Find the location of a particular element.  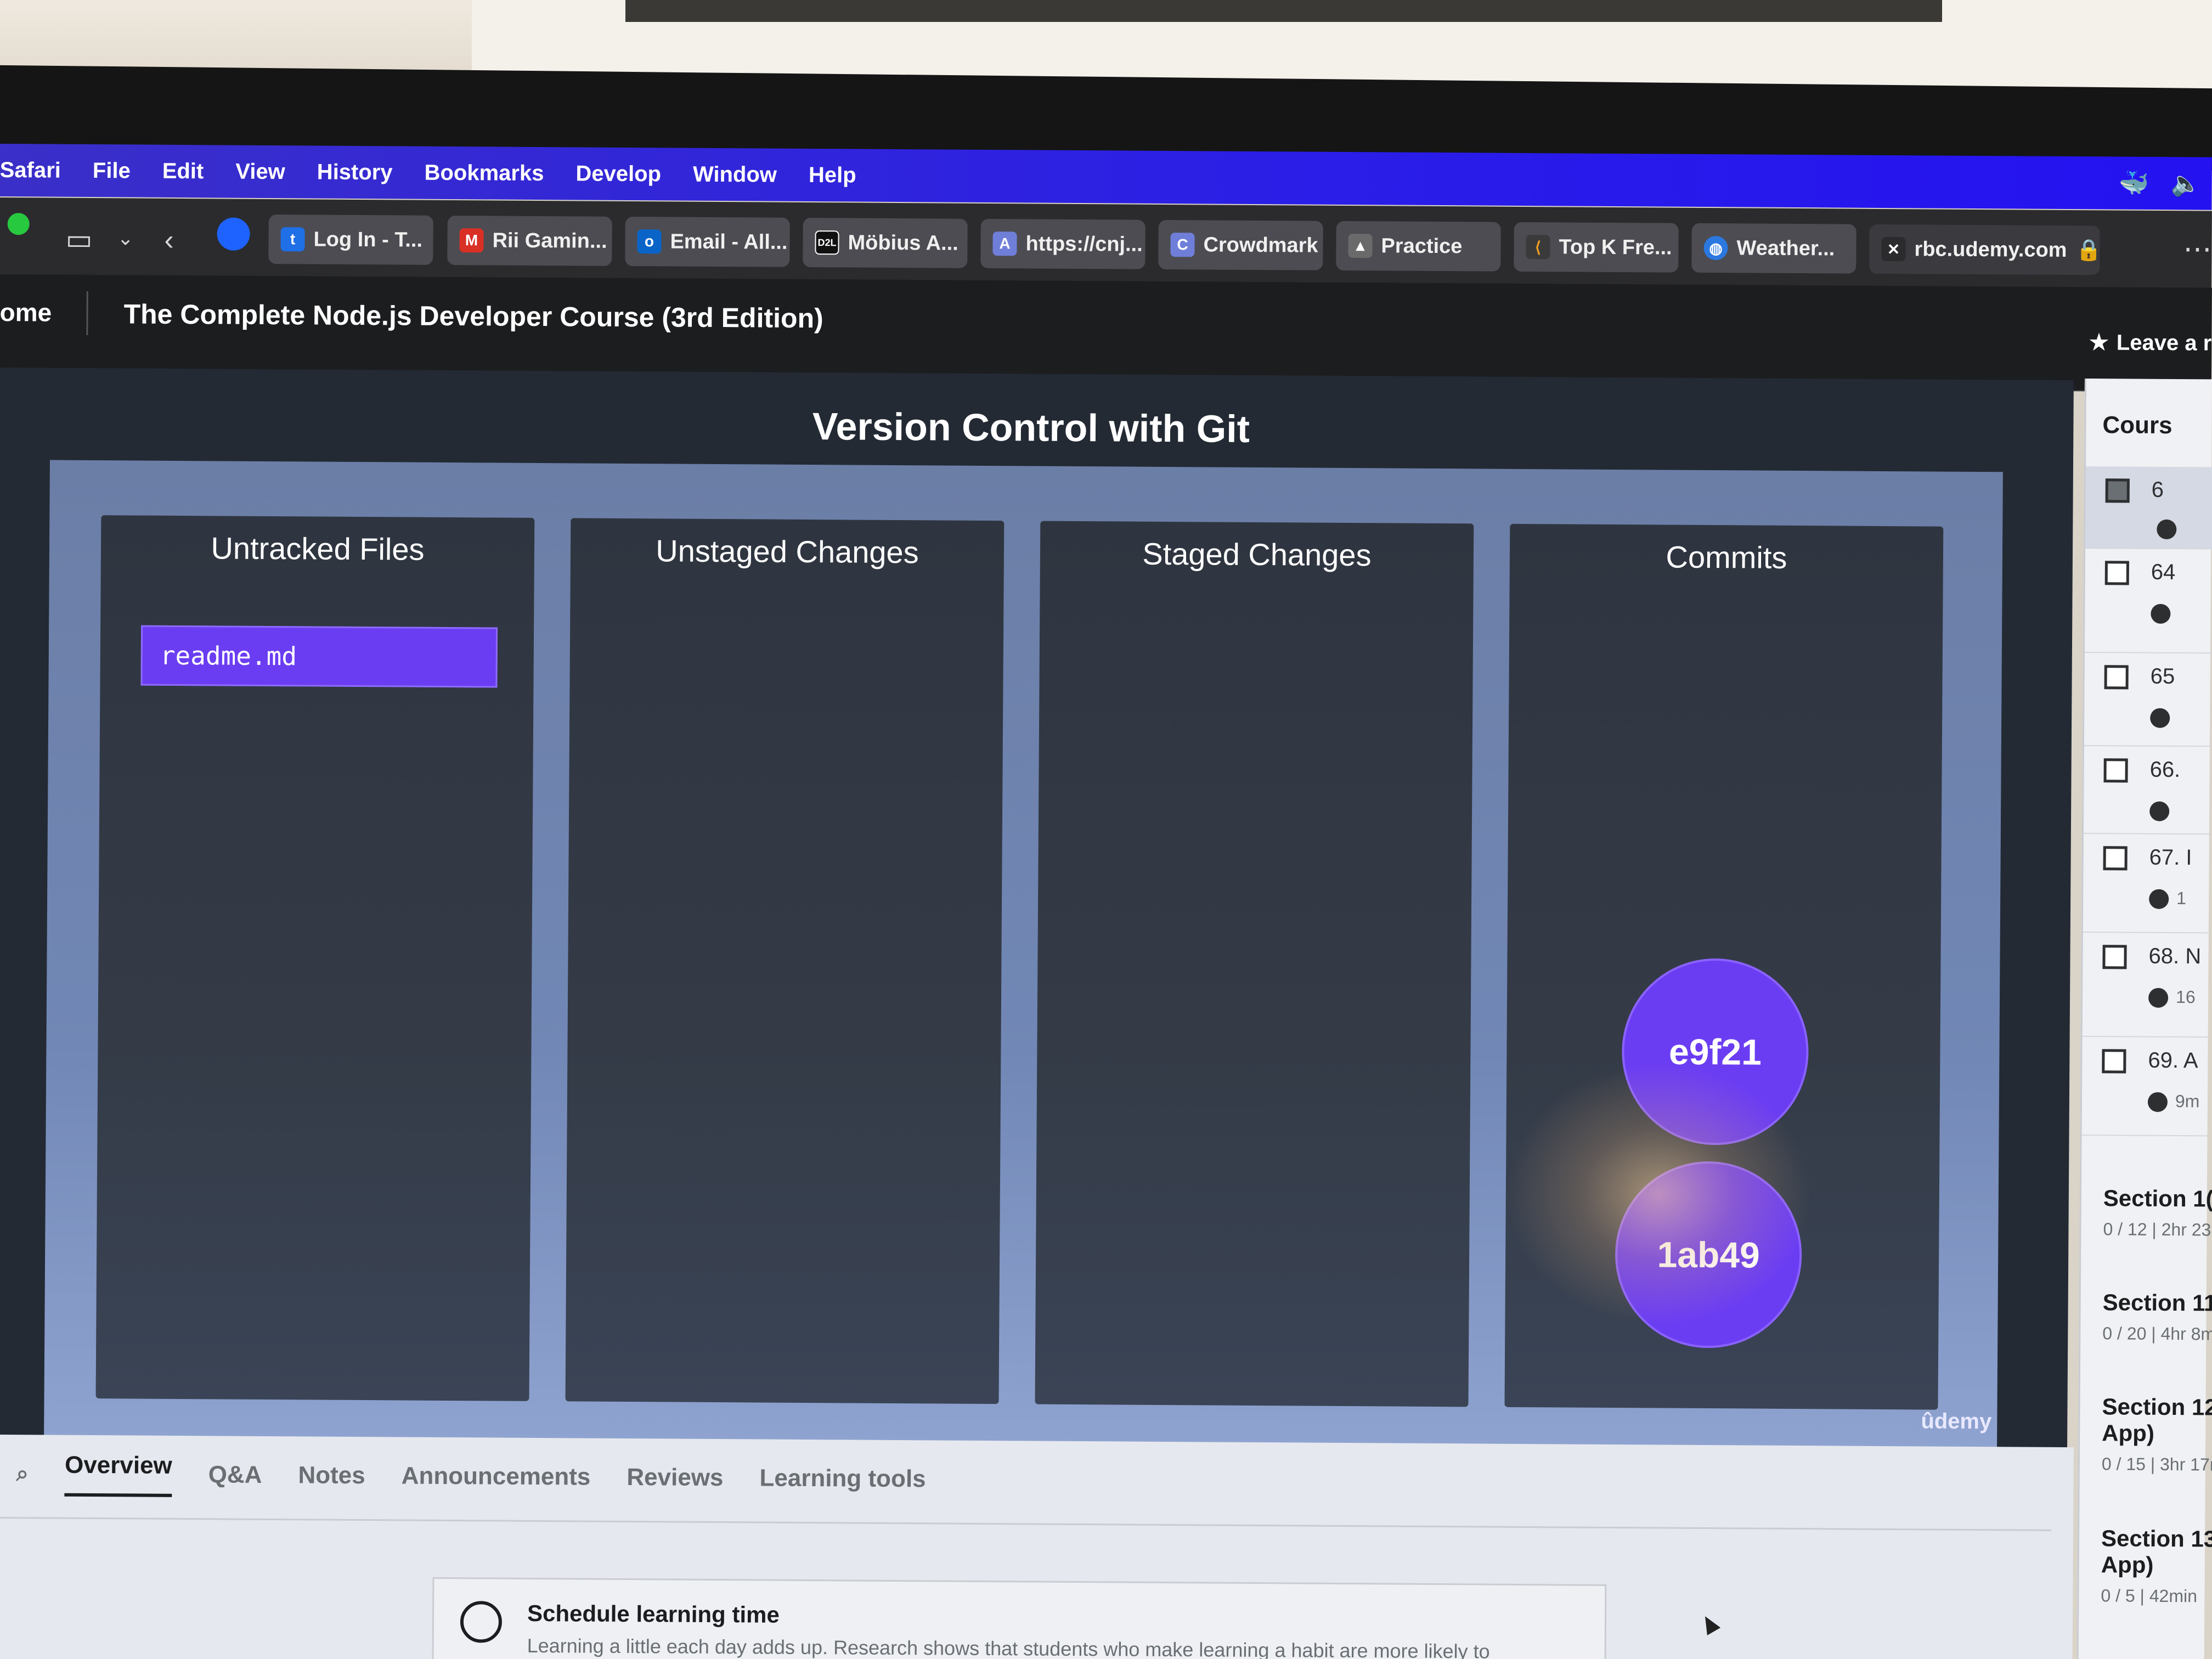

docker-icon: 🐳 is located at coordinates (2134, 183).